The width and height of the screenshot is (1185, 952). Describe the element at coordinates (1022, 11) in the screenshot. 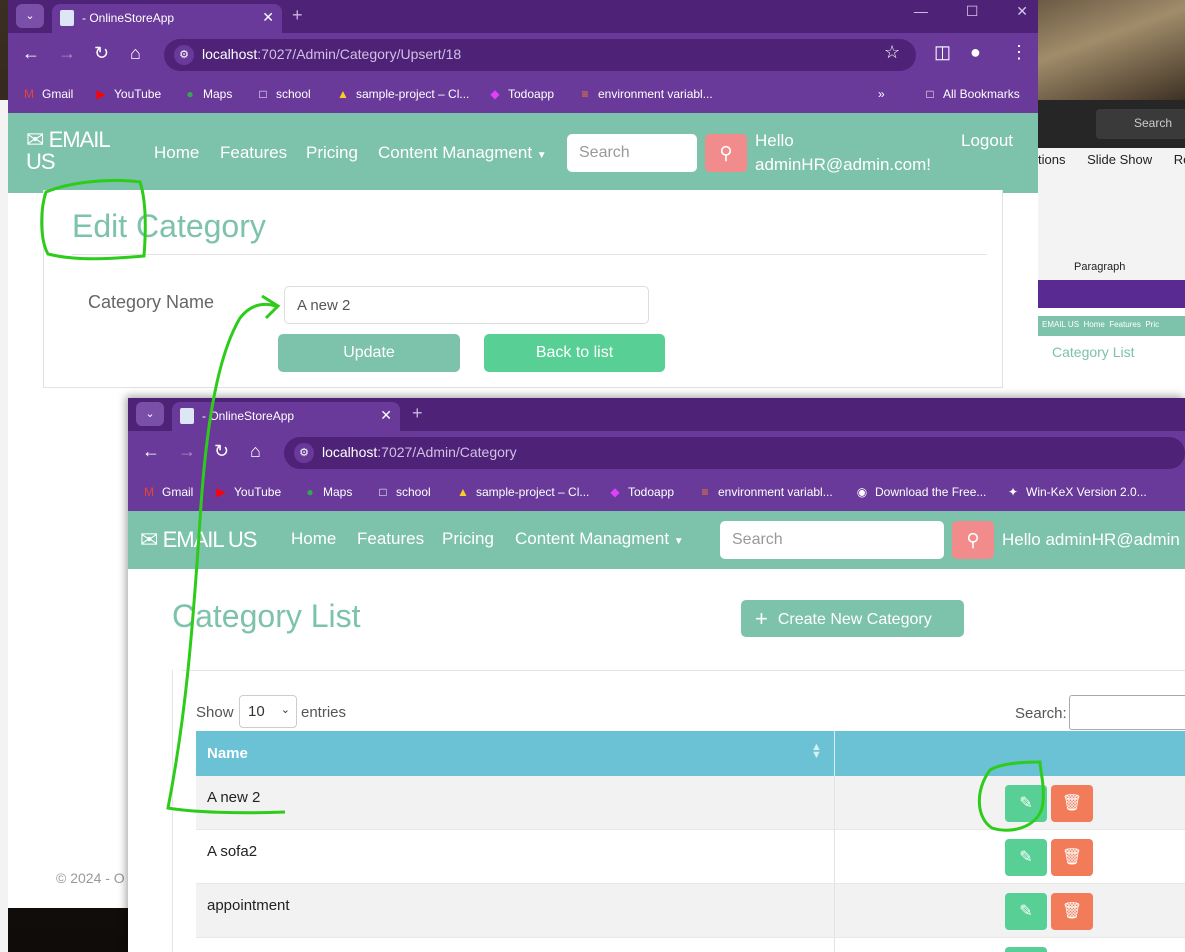

I see `close-window-icon: ✕` at that location.